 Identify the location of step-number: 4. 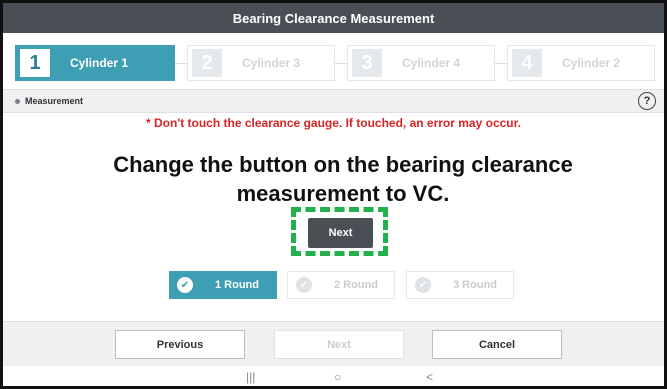
(527, 63).